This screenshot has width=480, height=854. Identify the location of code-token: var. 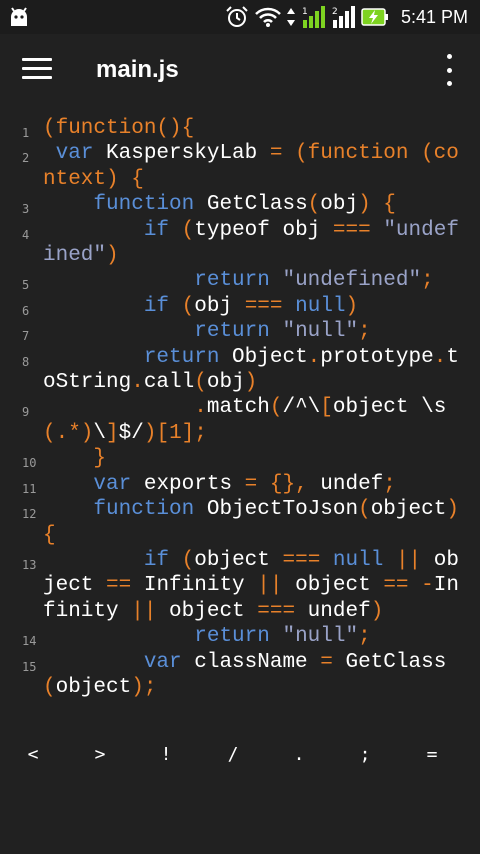
(112, 484).